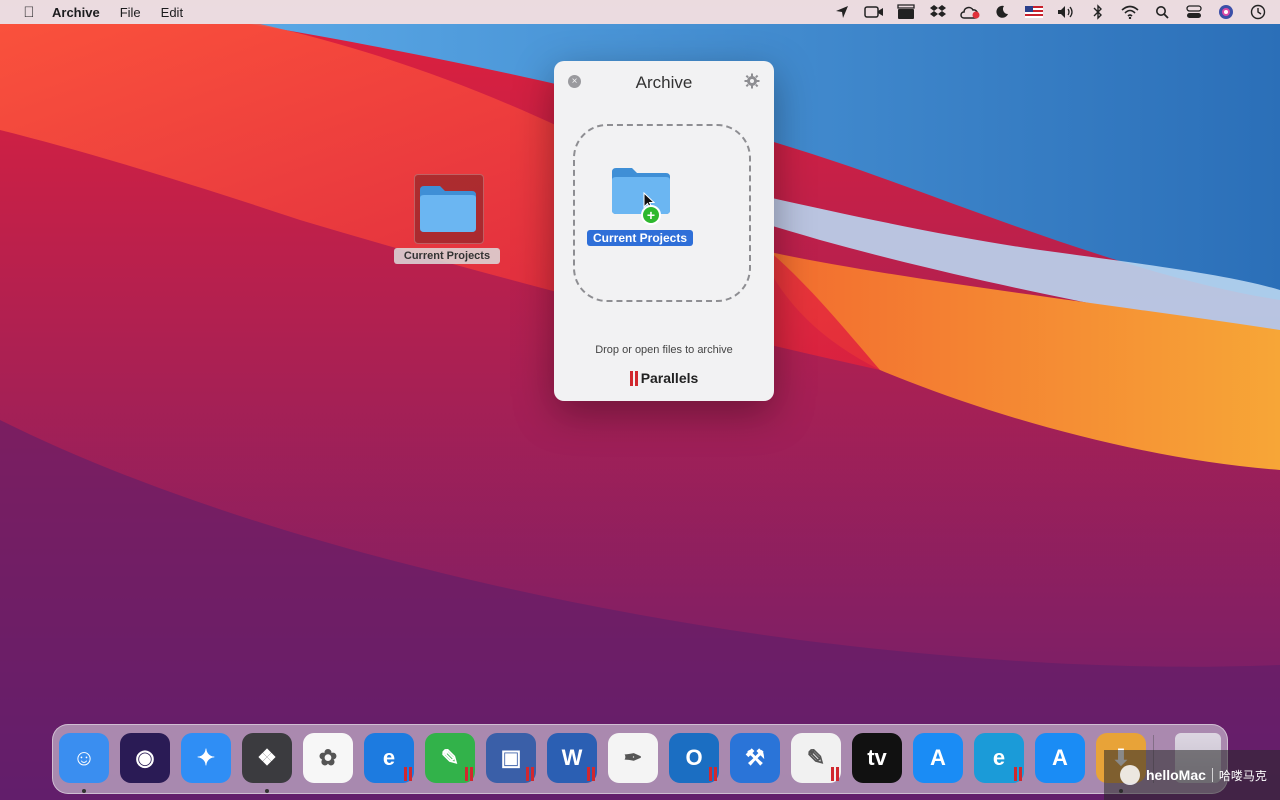  I want to click on volume-icon, so click(1066, 12).